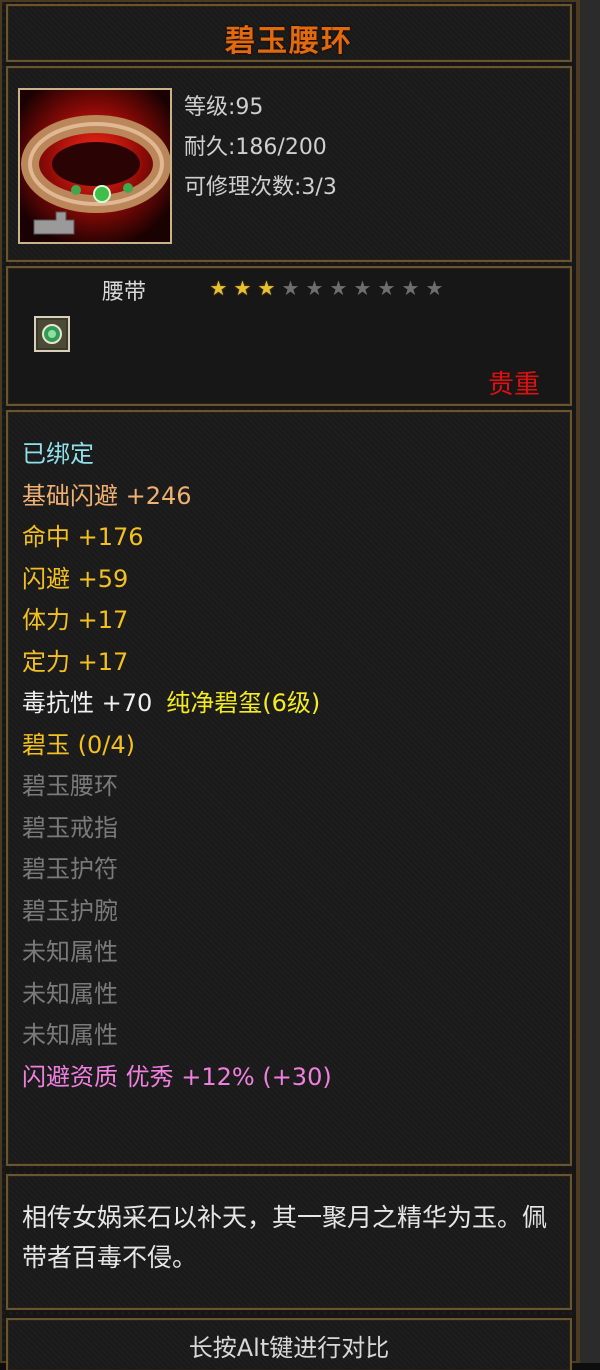  I want to click on attribute-row: 毒抗性 +70 纯净碧玺(6级), so click(177, 704).